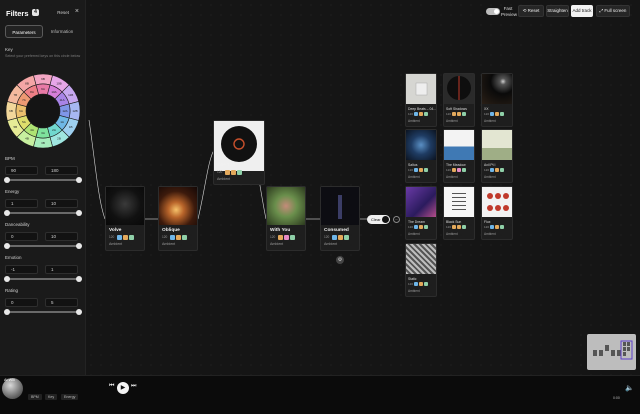  I want to click on bpm-label: BPM, so click(10, 158).